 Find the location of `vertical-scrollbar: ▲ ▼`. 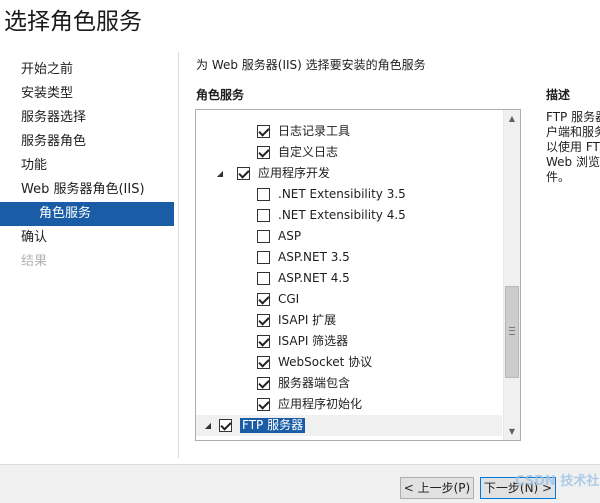

vertical-scrollbar: ▲ ▼ is located at coordinates (511, 275).